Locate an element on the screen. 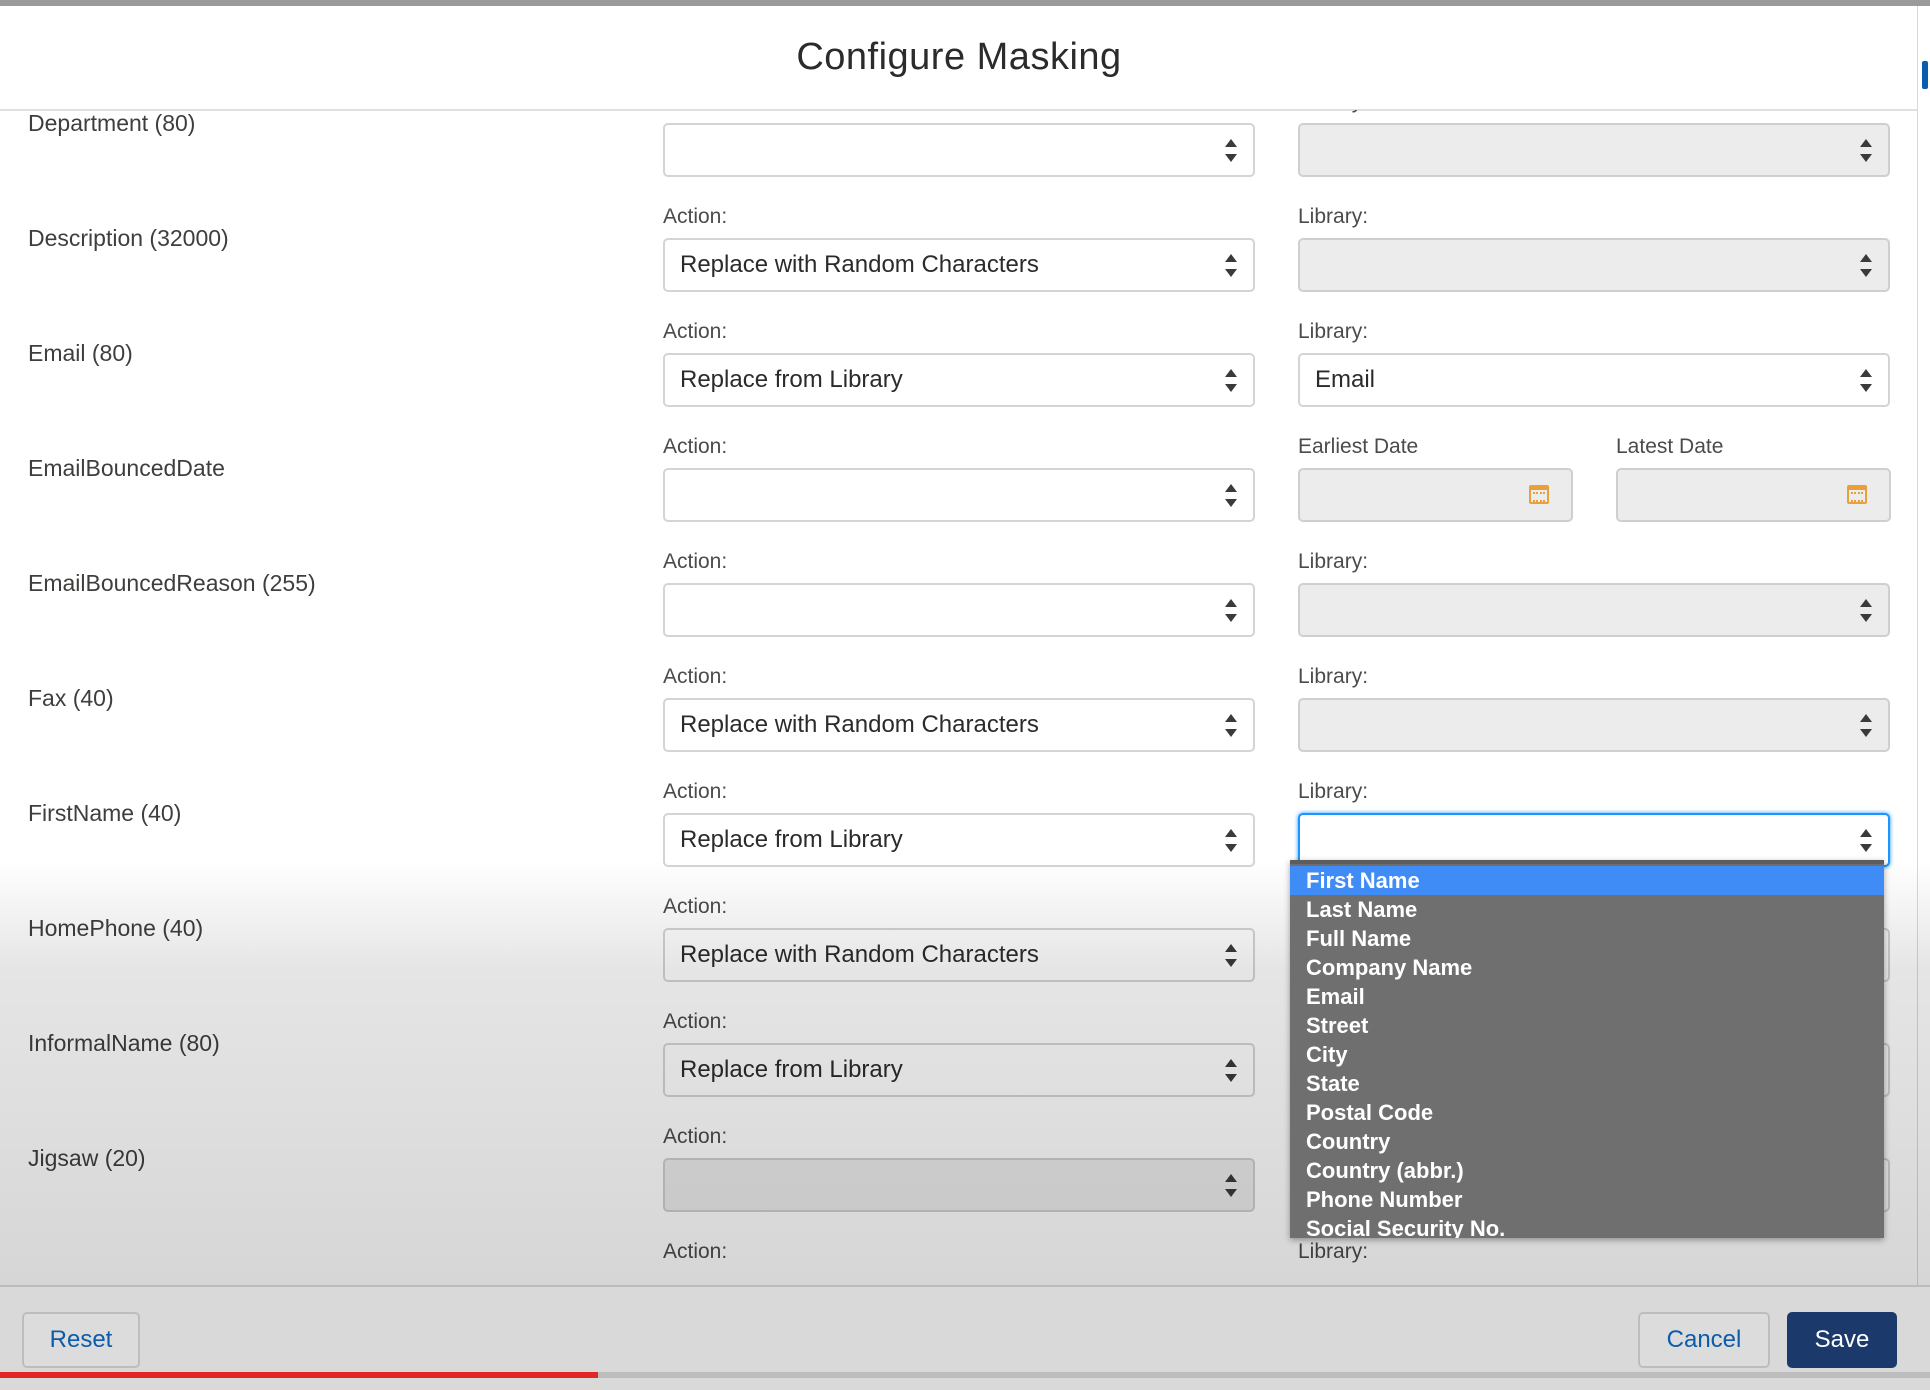  dropdown-option-postal-code: Postal Code is located at coordinates (1587, 1112).